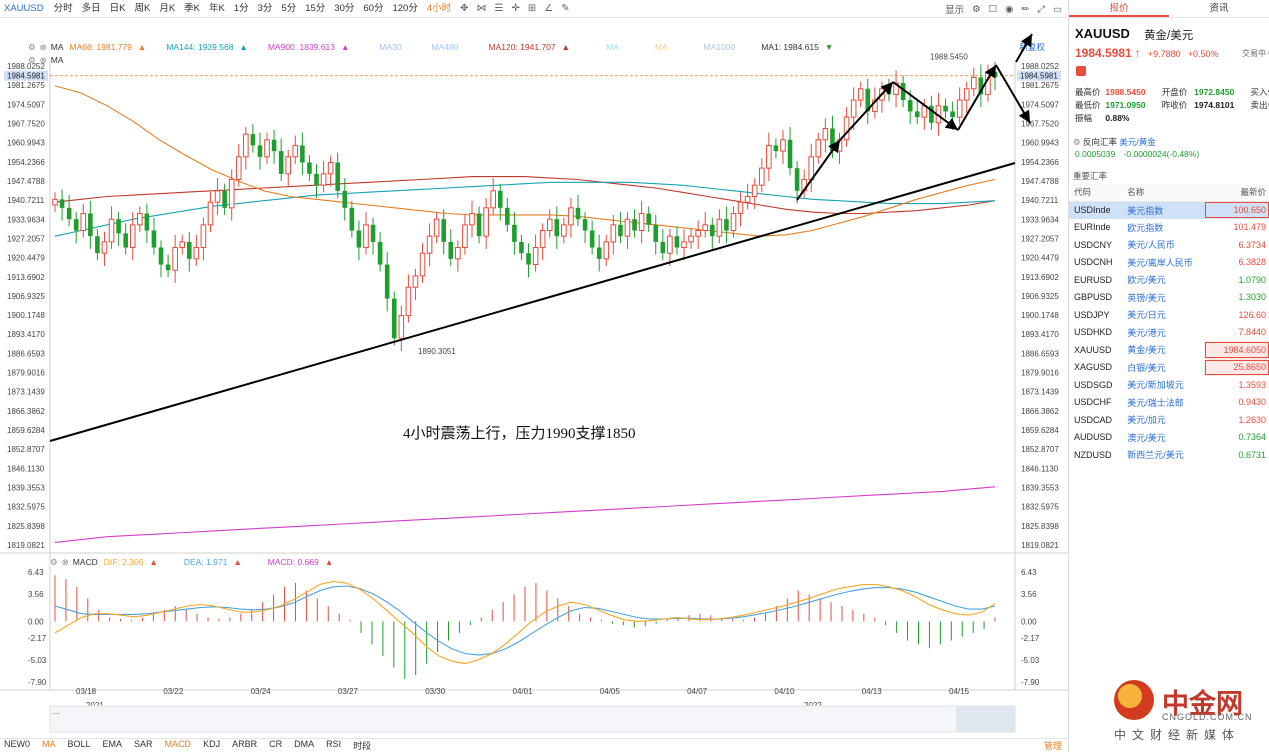 The image size is (1269, 752). Describe the element at coordinates (26, 392) in the screenshot. I see `y-tick-left: 1873.1439` at that location.